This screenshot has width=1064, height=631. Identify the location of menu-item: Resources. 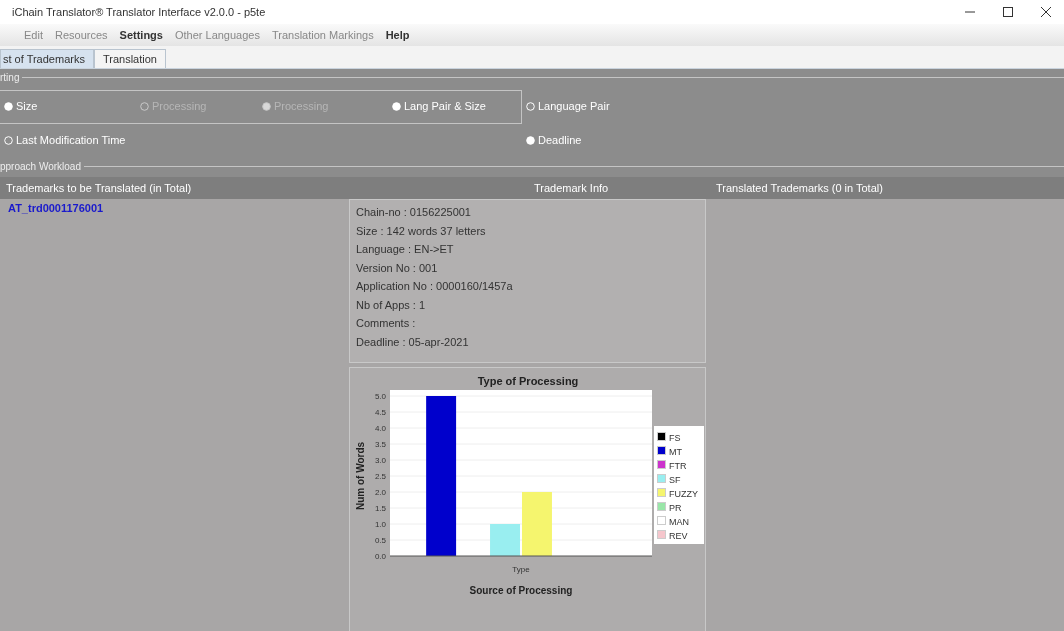
(81, 35).